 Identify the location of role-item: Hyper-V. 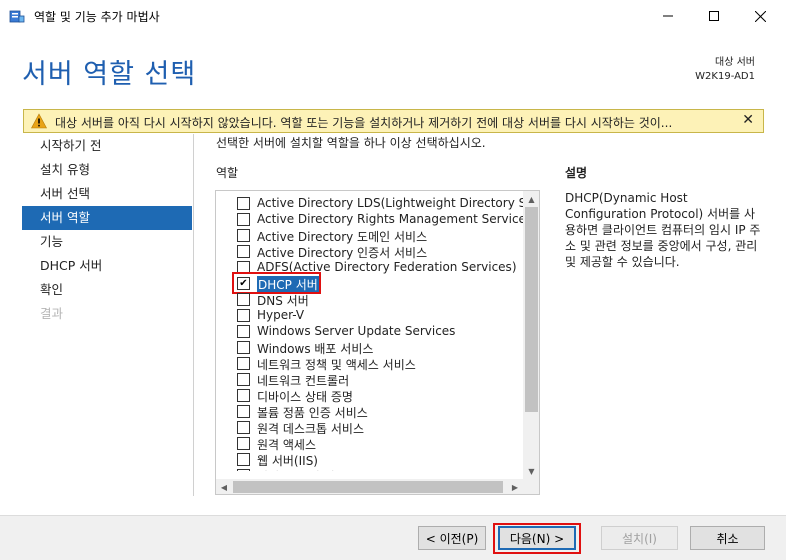
(370, 315).